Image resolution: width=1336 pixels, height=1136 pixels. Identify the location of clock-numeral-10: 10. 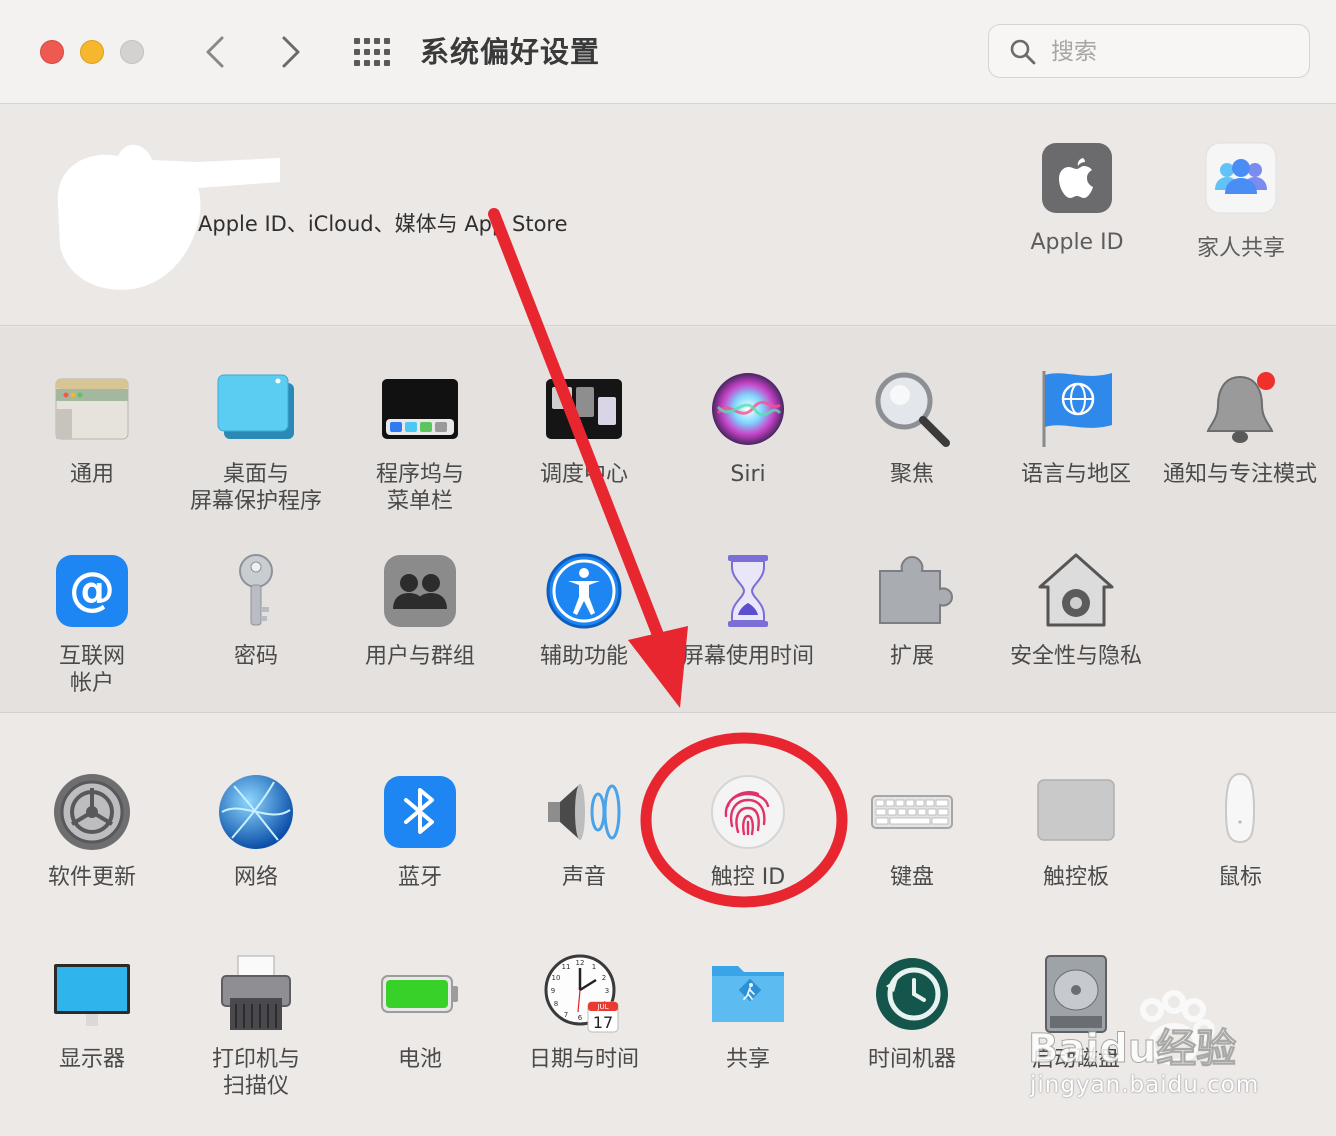
(556, 978).